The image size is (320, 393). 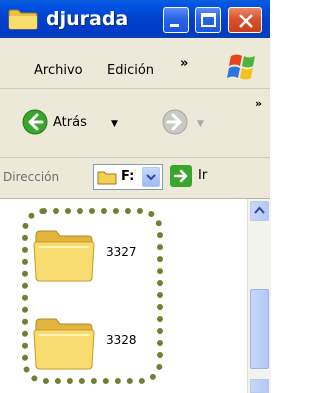 What do you see at coordinates (121, 340) in the screenshot?
I see `folder-name: 3328` at bounding box center [121, 340].